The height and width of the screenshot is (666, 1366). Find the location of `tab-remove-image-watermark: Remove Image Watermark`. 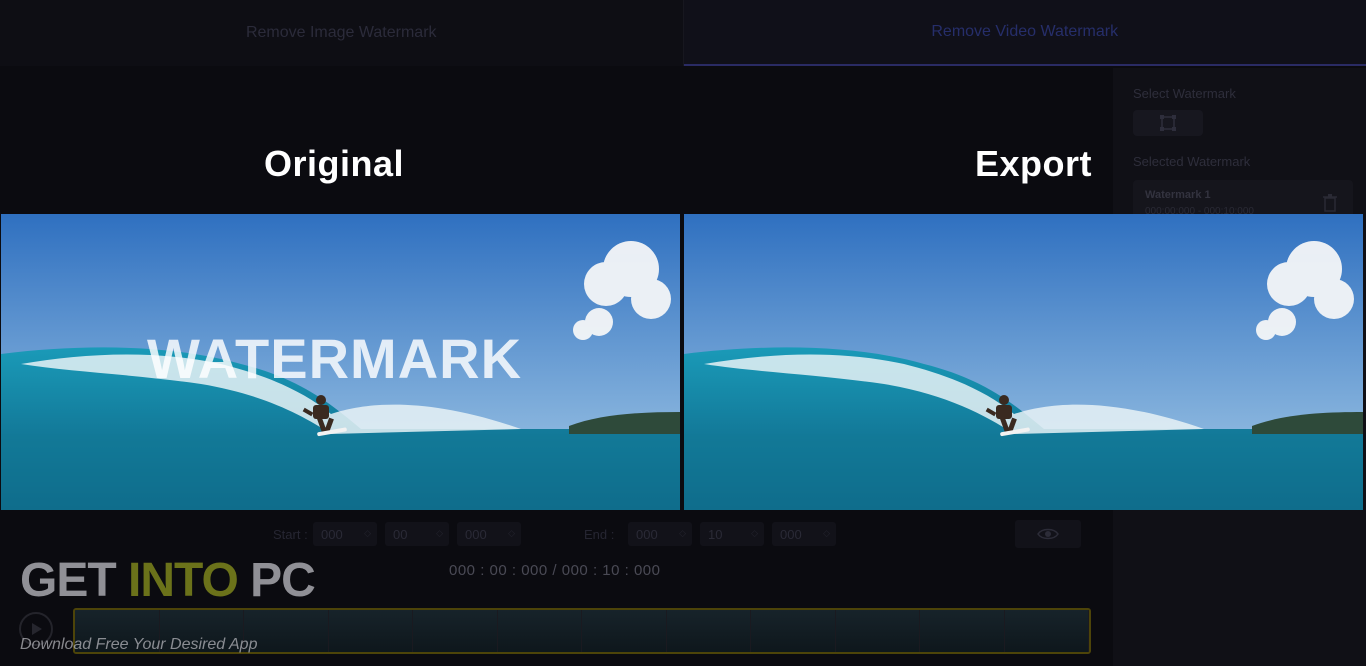

tab-remove-image-watermark: Remove Image Watermark is located at coordinates (341, 33).